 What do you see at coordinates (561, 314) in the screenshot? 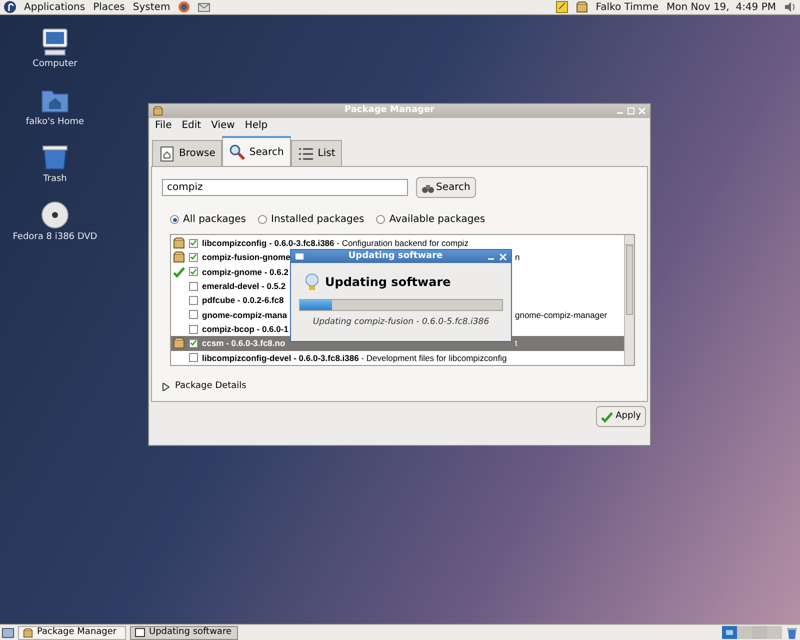
I see `package-description: gnome-compiz-manager` at bounding box center [561, 314].